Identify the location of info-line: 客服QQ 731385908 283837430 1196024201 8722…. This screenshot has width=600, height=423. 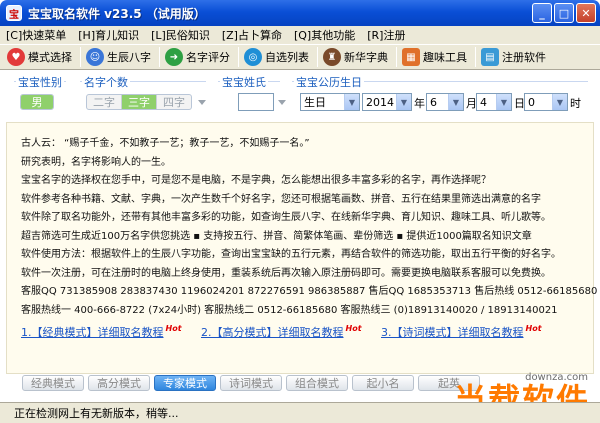
(309, 291).